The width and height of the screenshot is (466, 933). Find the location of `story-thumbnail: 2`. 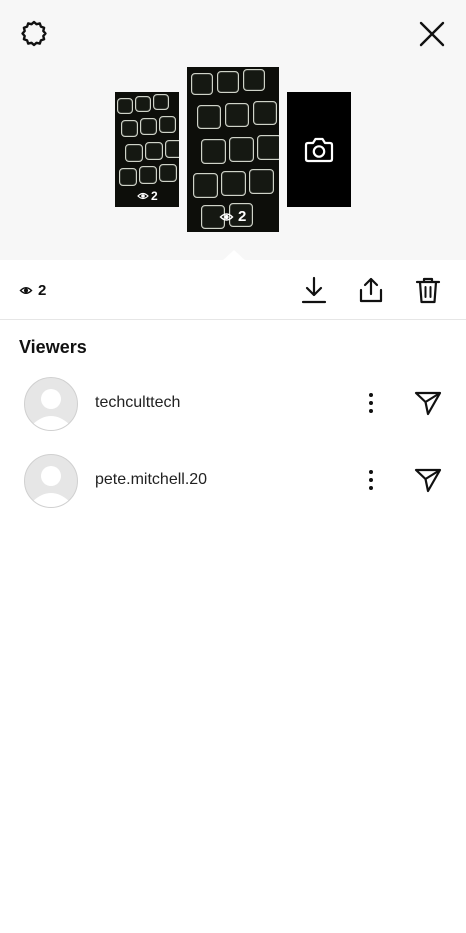

story-thumbnail: 2 is located at coordinates (147, 149).